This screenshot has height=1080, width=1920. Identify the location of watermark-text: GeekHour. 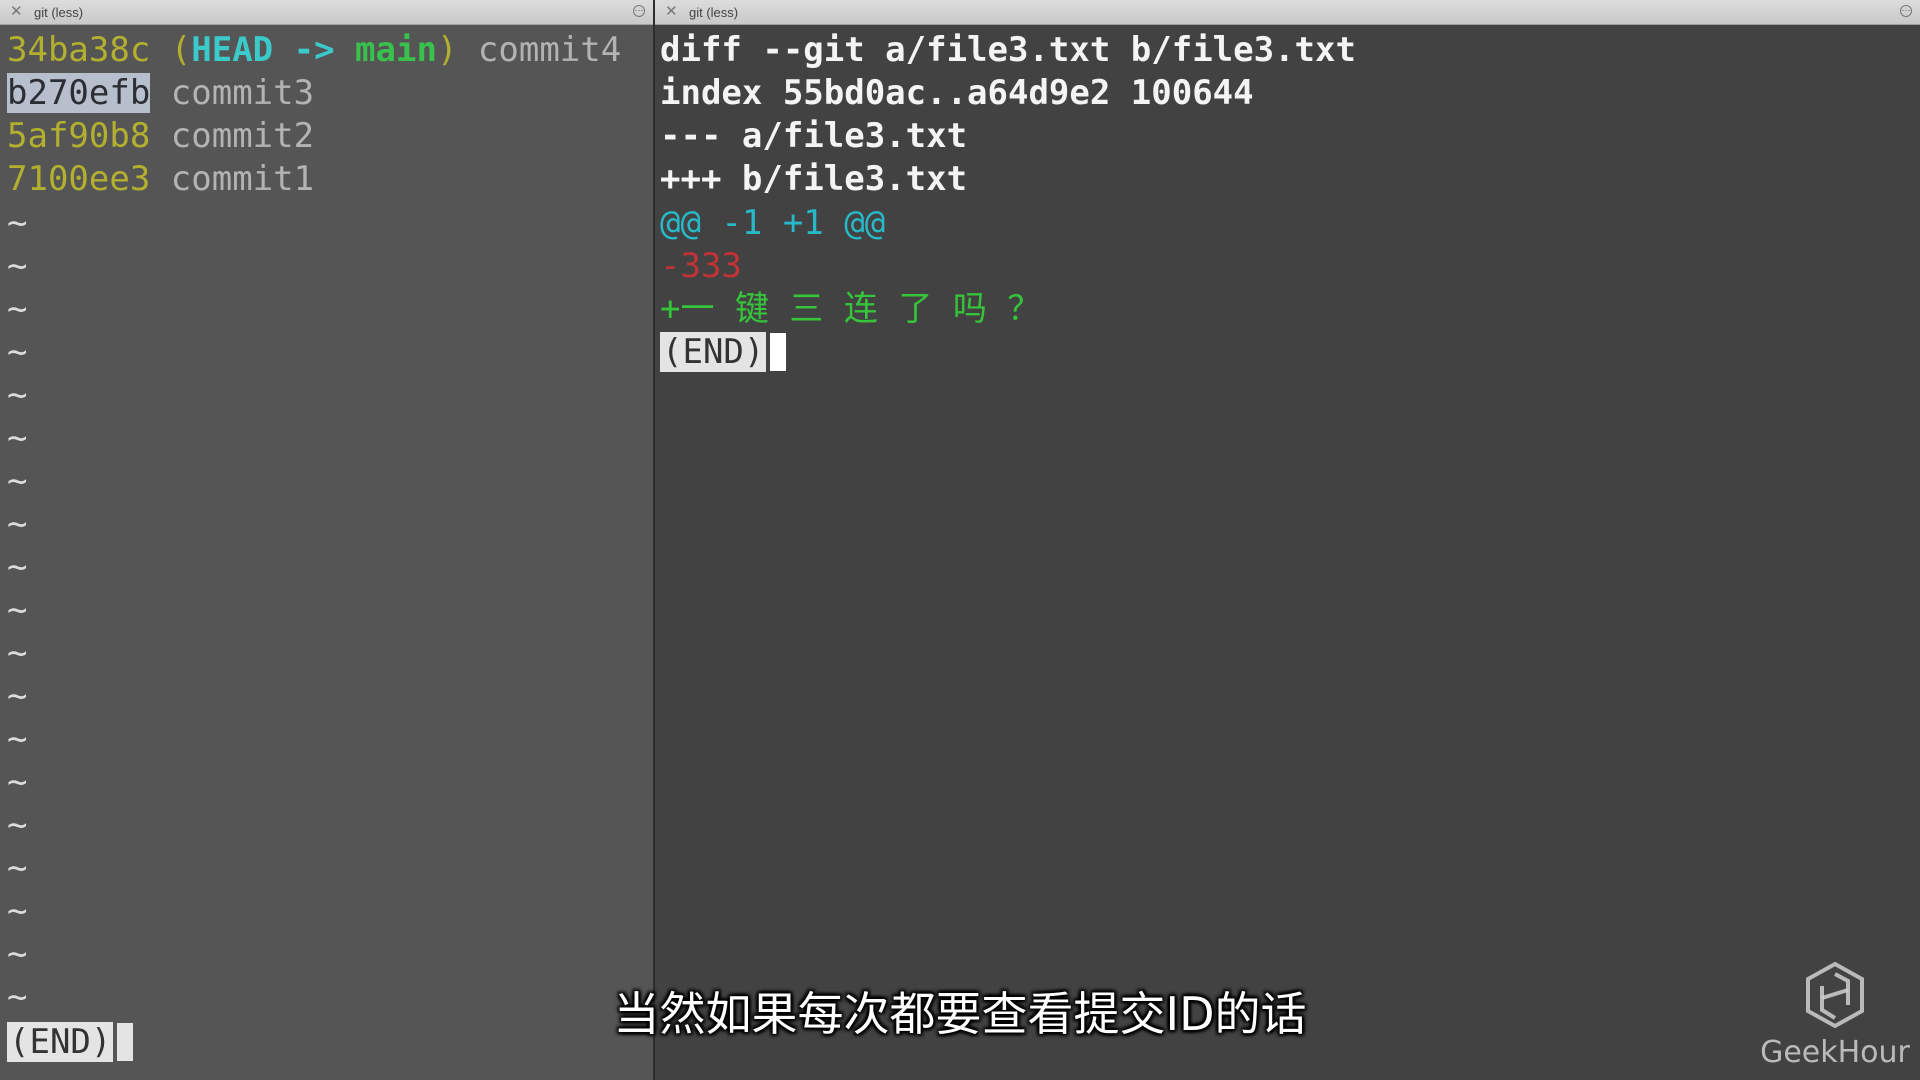
(1835, 1052).